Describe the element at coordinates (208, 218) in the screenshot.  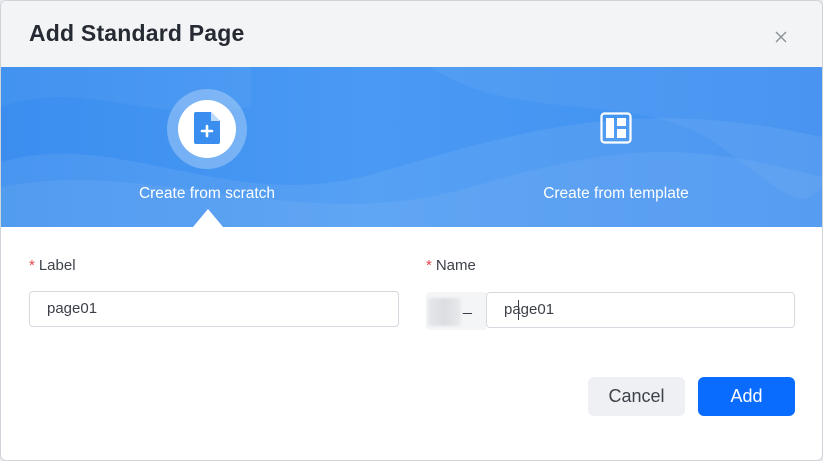
I see `selected-option-pointer` at that location.